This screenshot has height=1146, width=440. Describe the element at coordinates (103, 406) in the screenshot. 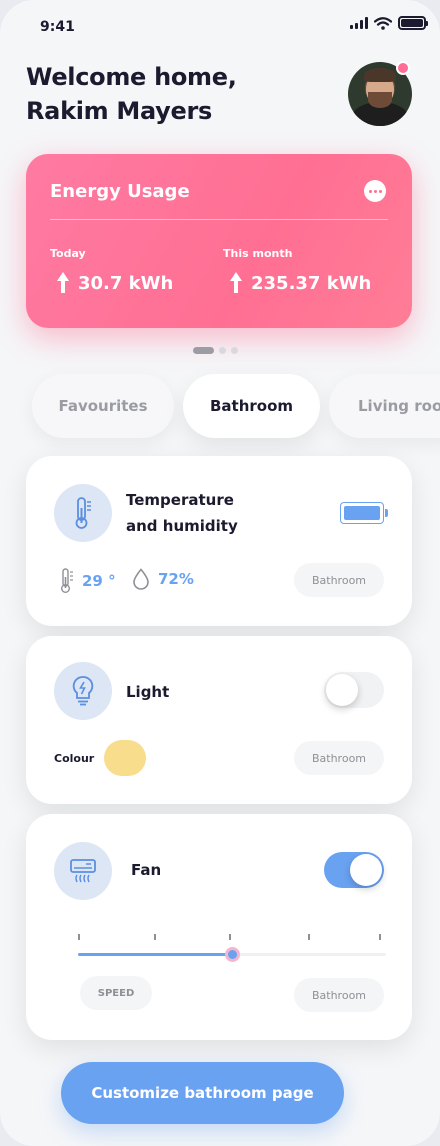

I see `tab-favourites: Favourites` at that location.